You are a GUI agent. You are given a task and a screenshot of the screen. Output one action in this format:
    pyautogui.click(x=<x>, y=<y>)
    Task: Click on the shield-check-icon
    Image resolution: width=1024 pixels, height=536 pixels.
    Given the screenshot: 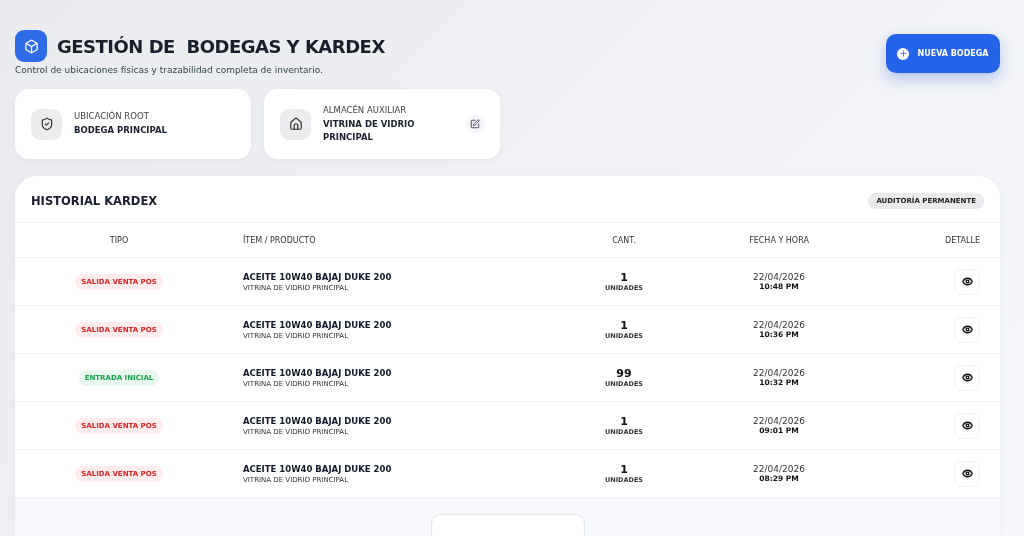 What is the action you would take?
    pyautogui.click(x=46, y=124)
    